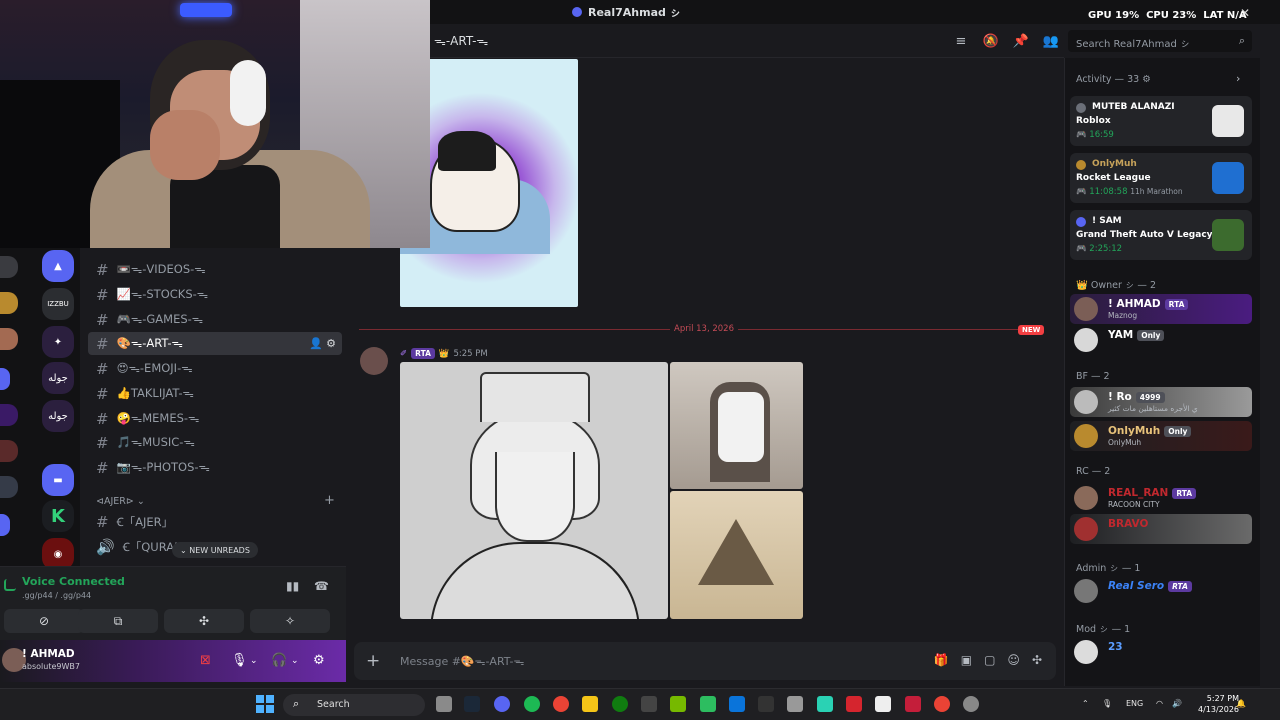 This screenshot has width=1280, height=720. I want to click on channel-art: # 🎨ᯓ-ART-ᯓ 👤 ⚙, so click(215, 343).